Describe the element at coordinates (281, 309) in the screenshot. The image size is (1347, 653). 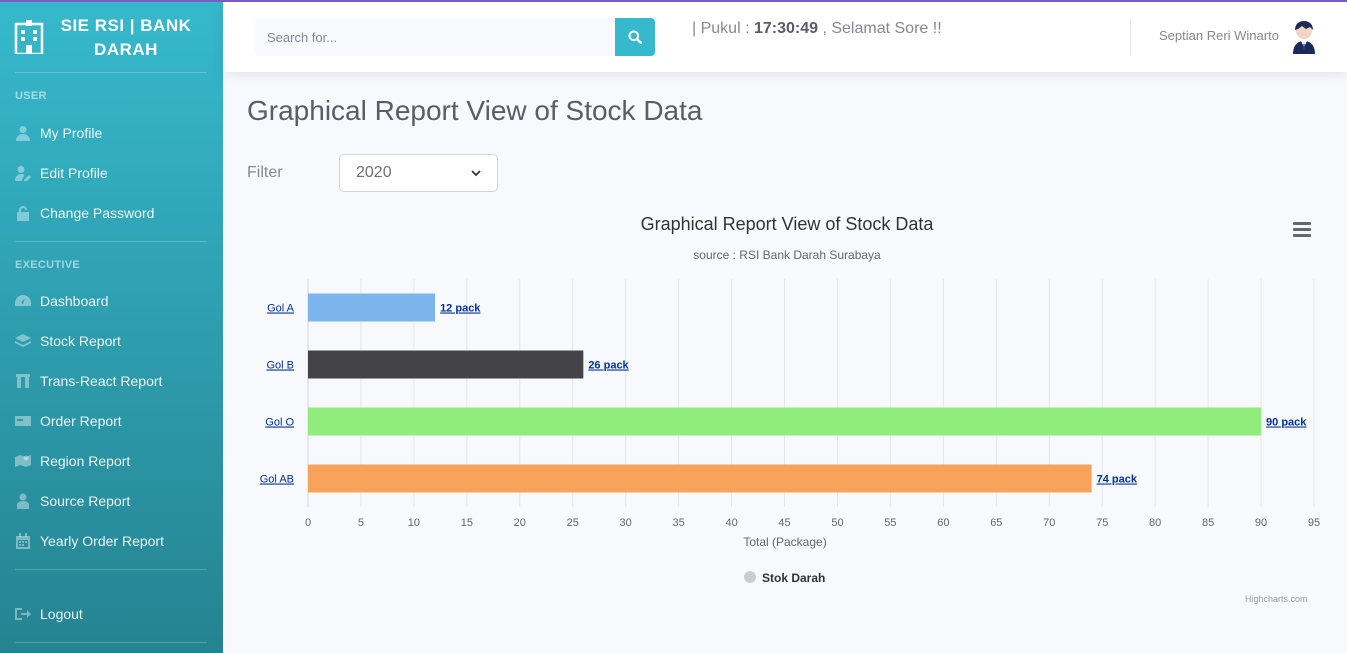
I see `category-label: Gol A` at that location.